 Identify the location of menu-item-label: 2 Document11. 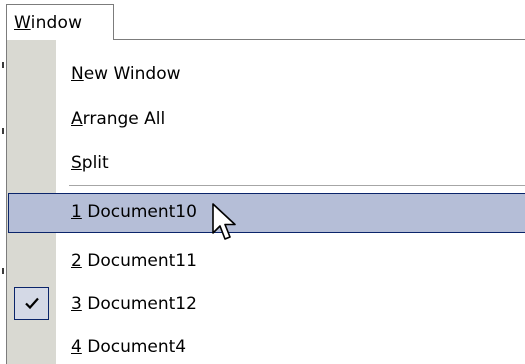
(134, 261).